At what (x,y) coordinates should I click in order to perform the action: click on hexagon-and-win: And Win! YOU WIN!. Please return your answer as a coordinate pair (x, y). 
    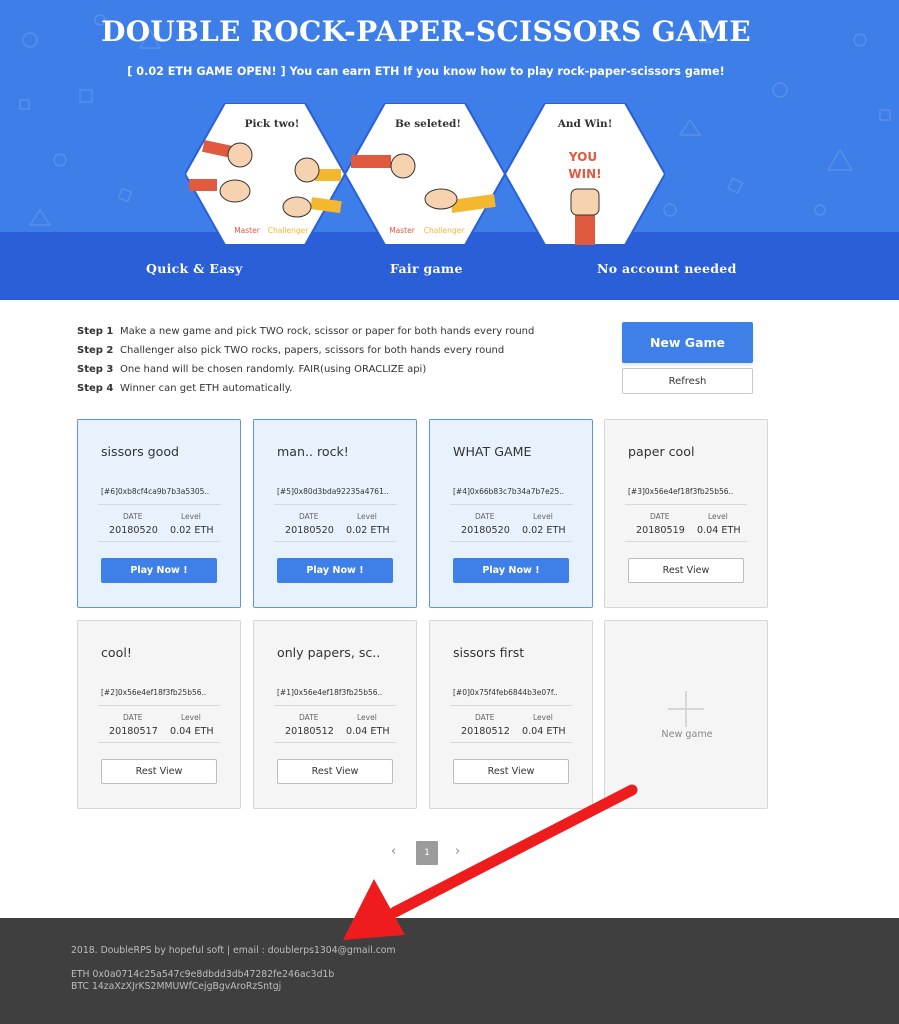
    Looking at the image, I should click on (584, 174).